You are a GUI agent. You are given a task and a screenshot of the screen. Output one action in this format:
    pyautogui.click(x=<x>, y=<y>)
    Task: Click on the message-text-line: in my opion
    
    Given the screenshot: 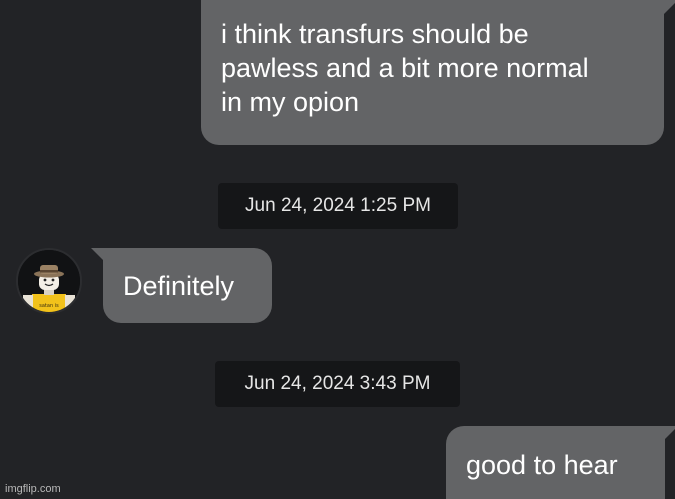 What is the action you would take?
    pyautogui.click(x=290, y=102)
    